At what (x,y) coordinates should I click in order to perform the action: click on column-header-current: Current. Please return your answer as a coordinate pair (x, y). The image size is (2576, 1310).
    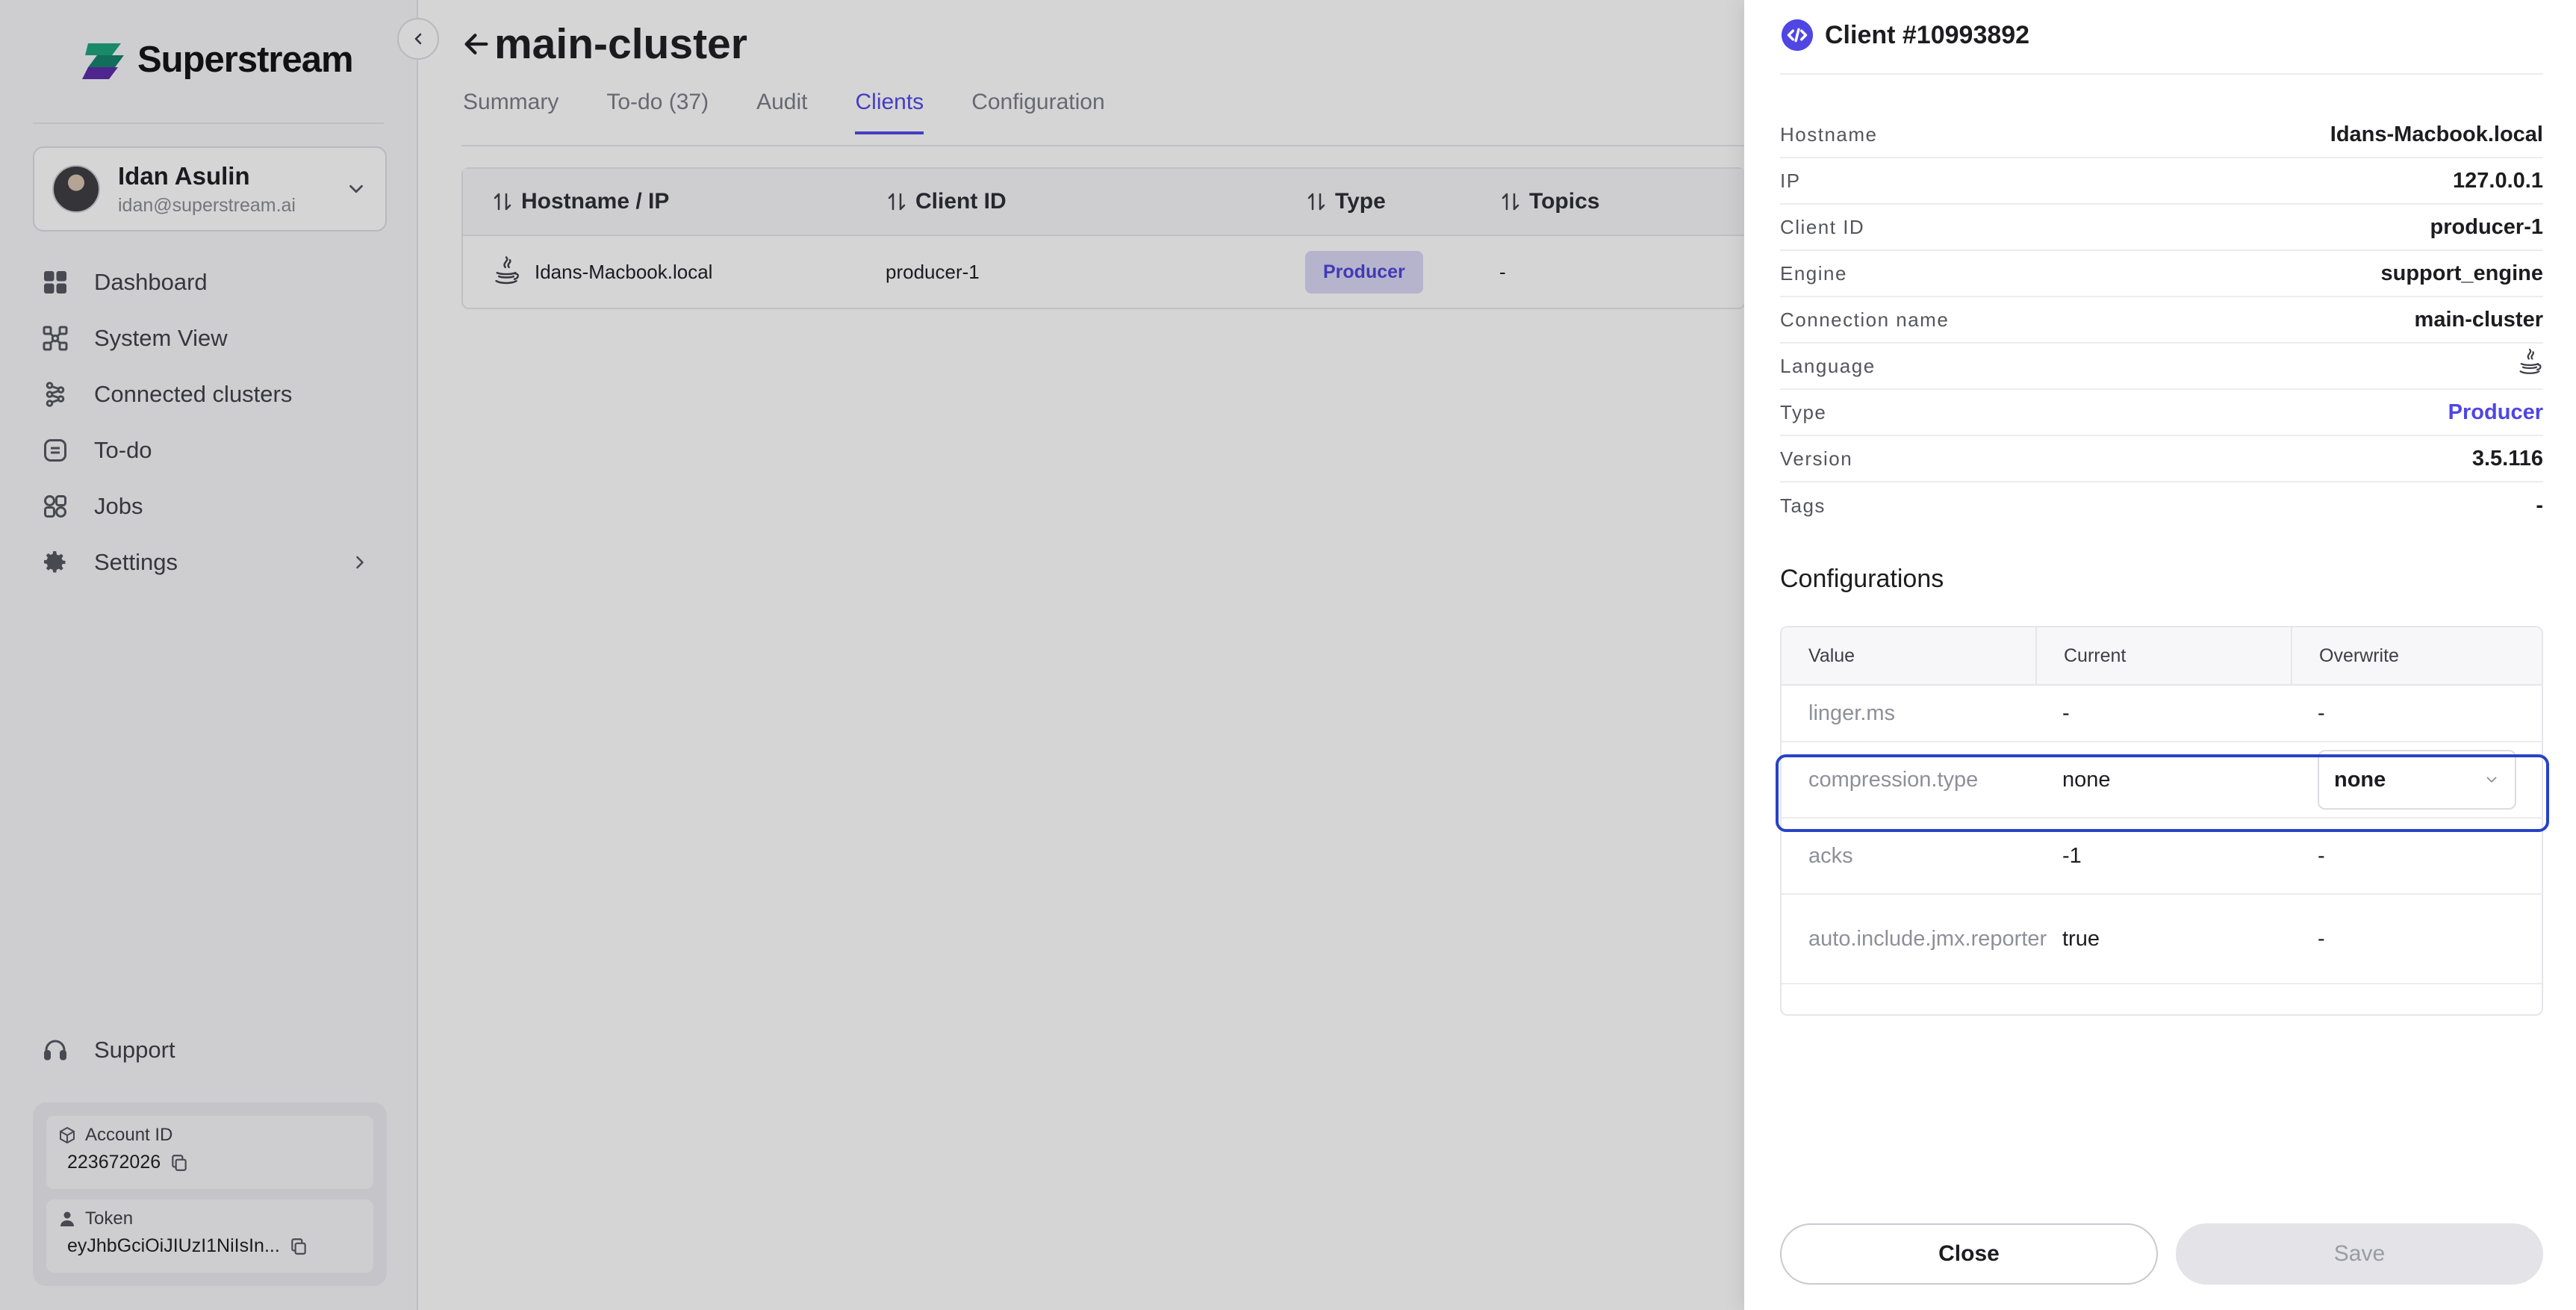
    Looking at the image, I should click on (2163, 655).